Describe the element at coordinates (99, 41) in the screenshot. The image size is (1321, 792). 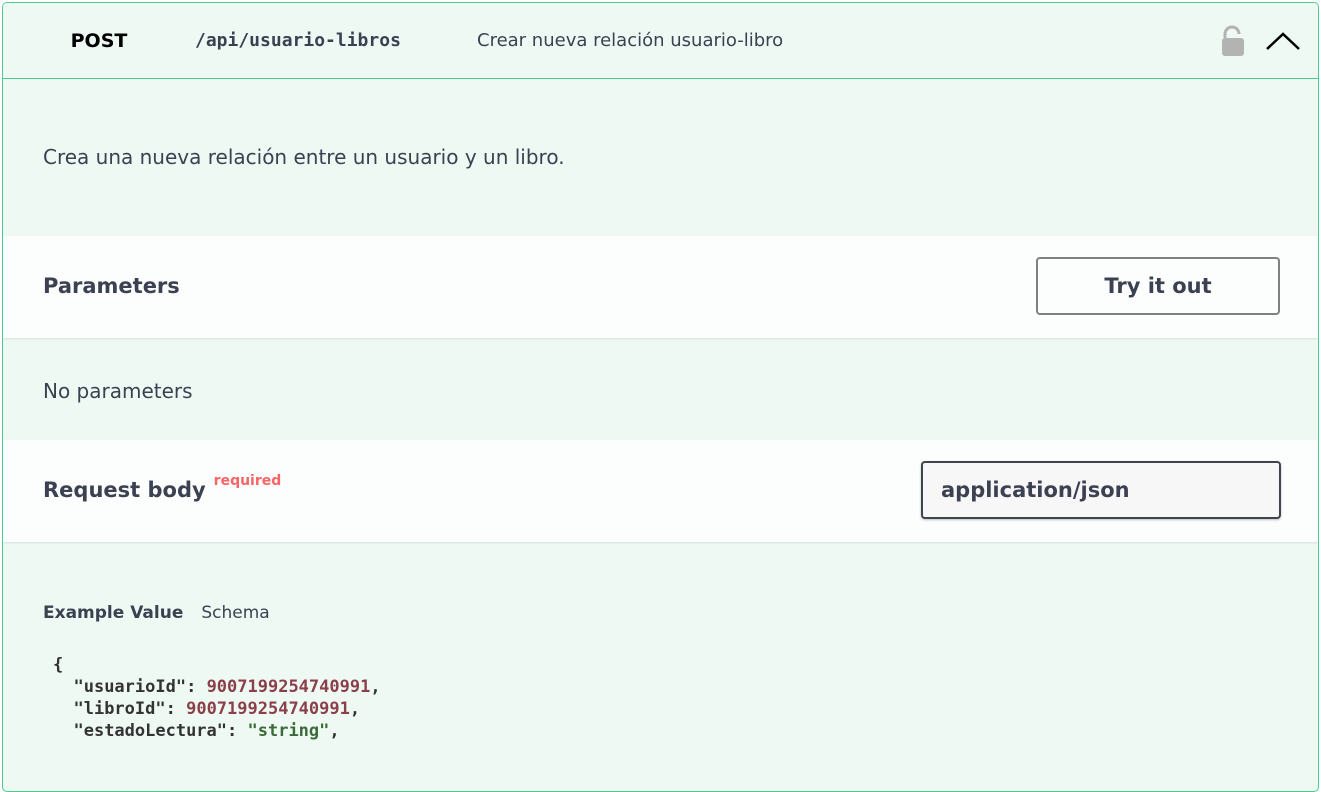
I see `http-method-badge: POST` at that location.